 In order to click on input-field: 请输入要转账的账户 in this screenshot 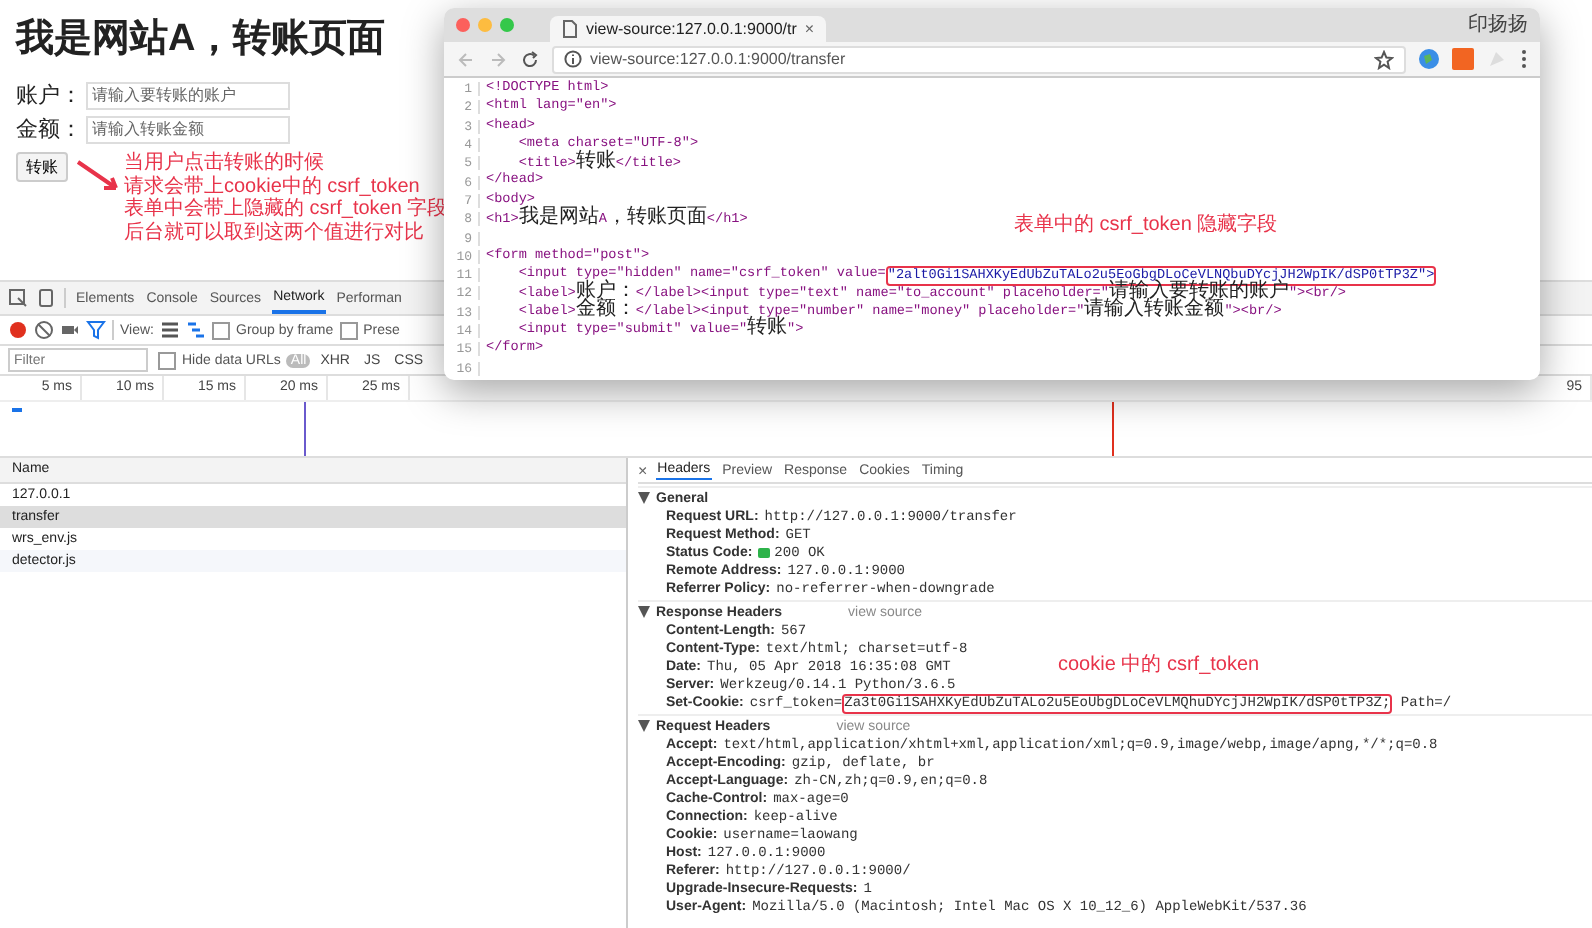, I will do `click(188, 95)`.